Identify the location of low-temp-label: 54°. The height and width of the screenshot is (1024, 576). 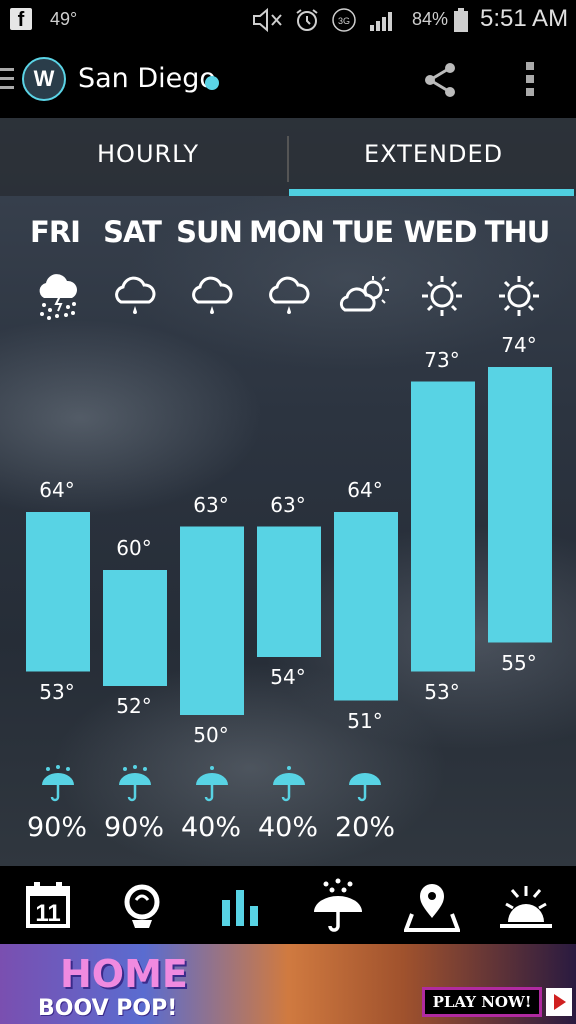
(288, 677).